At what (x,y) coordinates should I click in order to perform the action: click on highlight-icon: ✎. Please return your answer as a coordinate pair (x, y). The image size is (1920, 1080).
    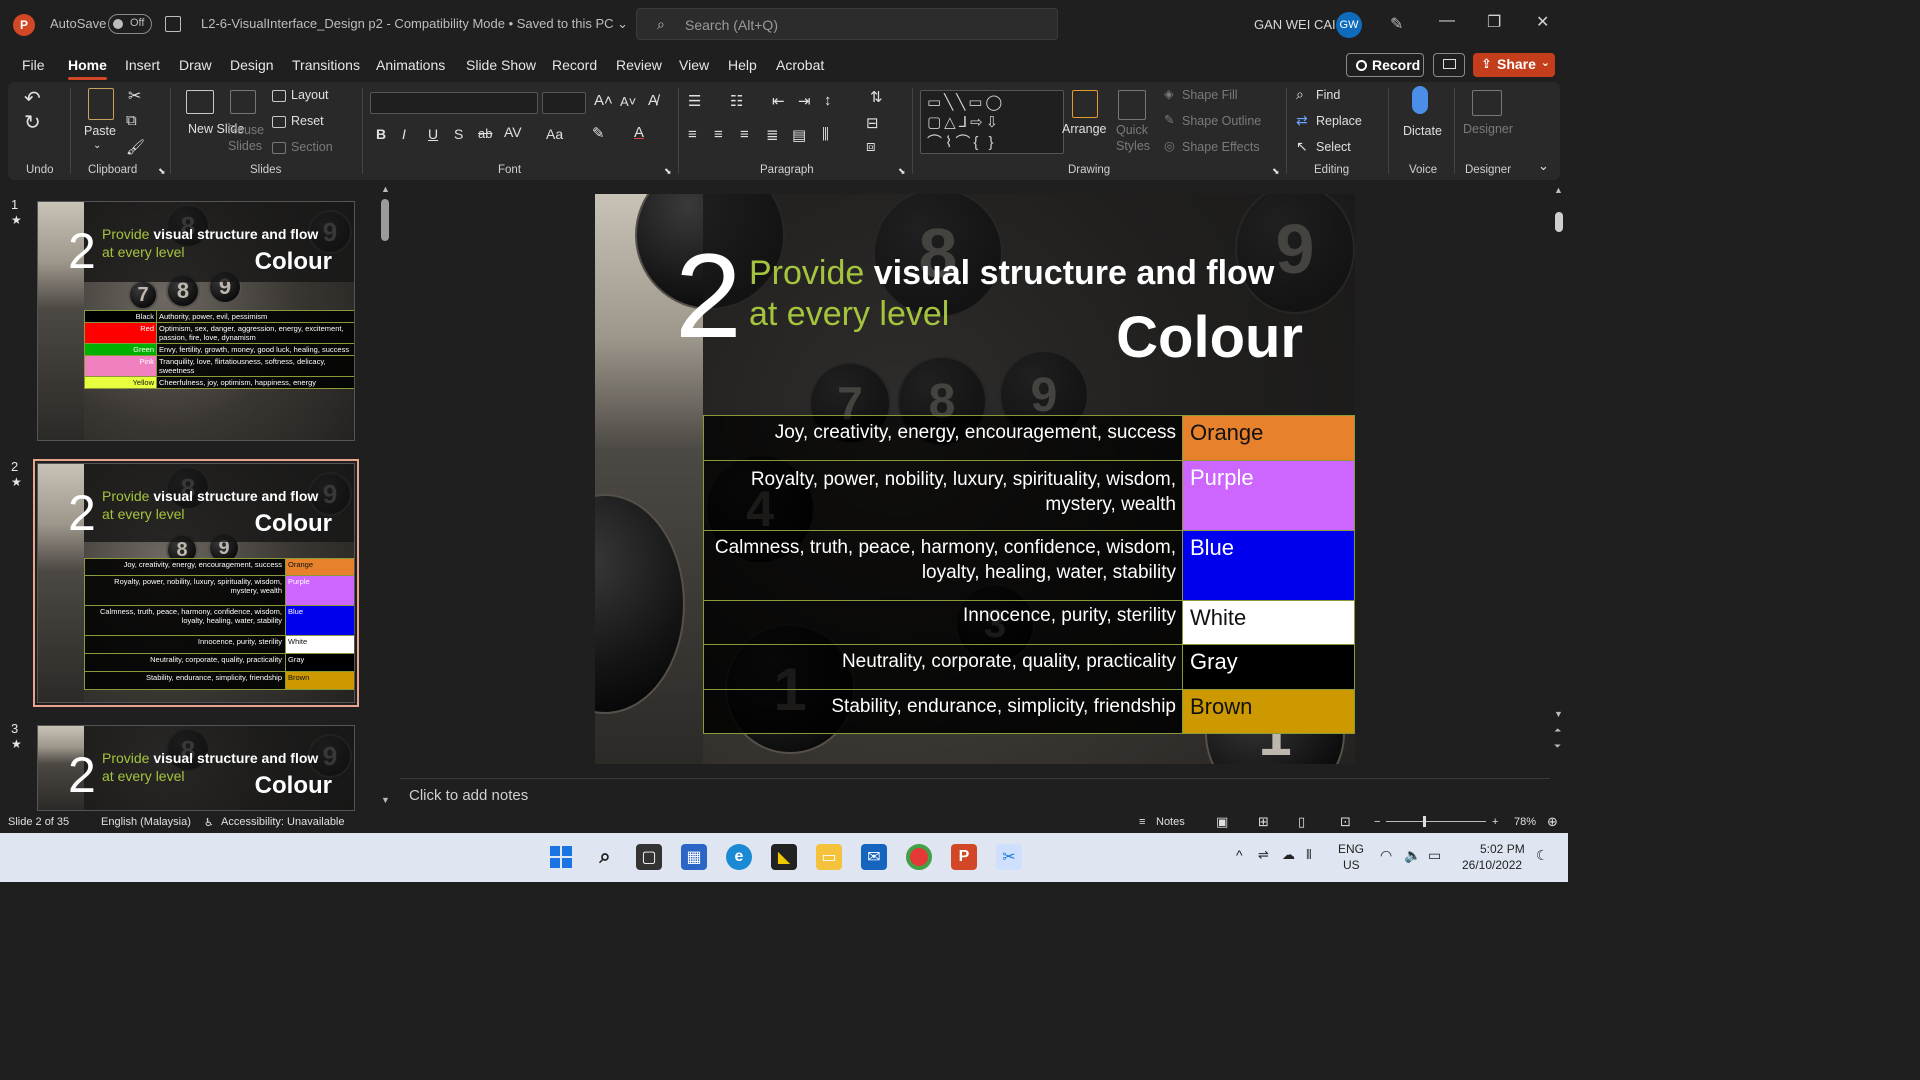
    Looking at the image, I should click on (598, 133).